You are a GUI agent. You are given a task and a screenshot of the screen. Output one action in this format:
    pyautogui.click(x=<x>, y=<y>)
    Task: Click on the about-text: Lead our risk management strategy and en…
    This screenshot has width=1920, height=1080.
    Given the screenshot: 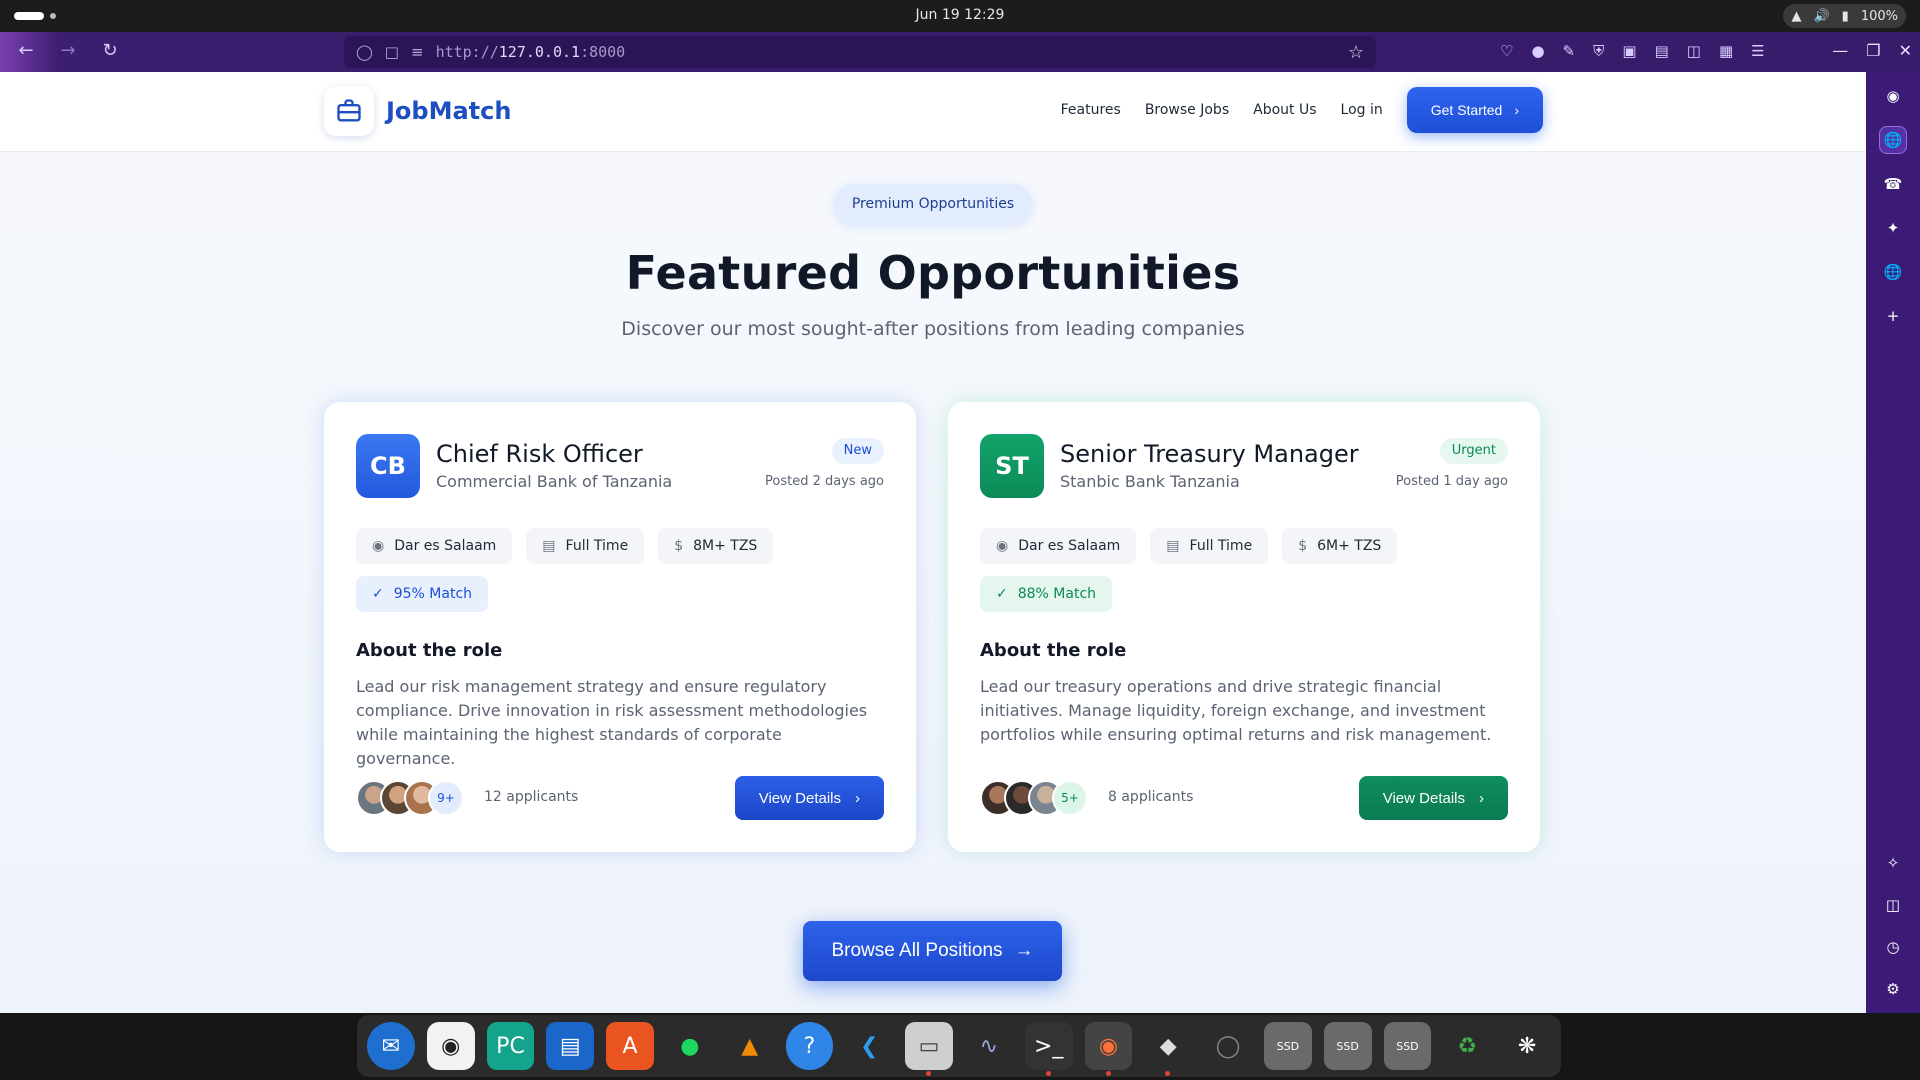 What is the action you would take?
    pyautogui.click(x=612, y=722)
    